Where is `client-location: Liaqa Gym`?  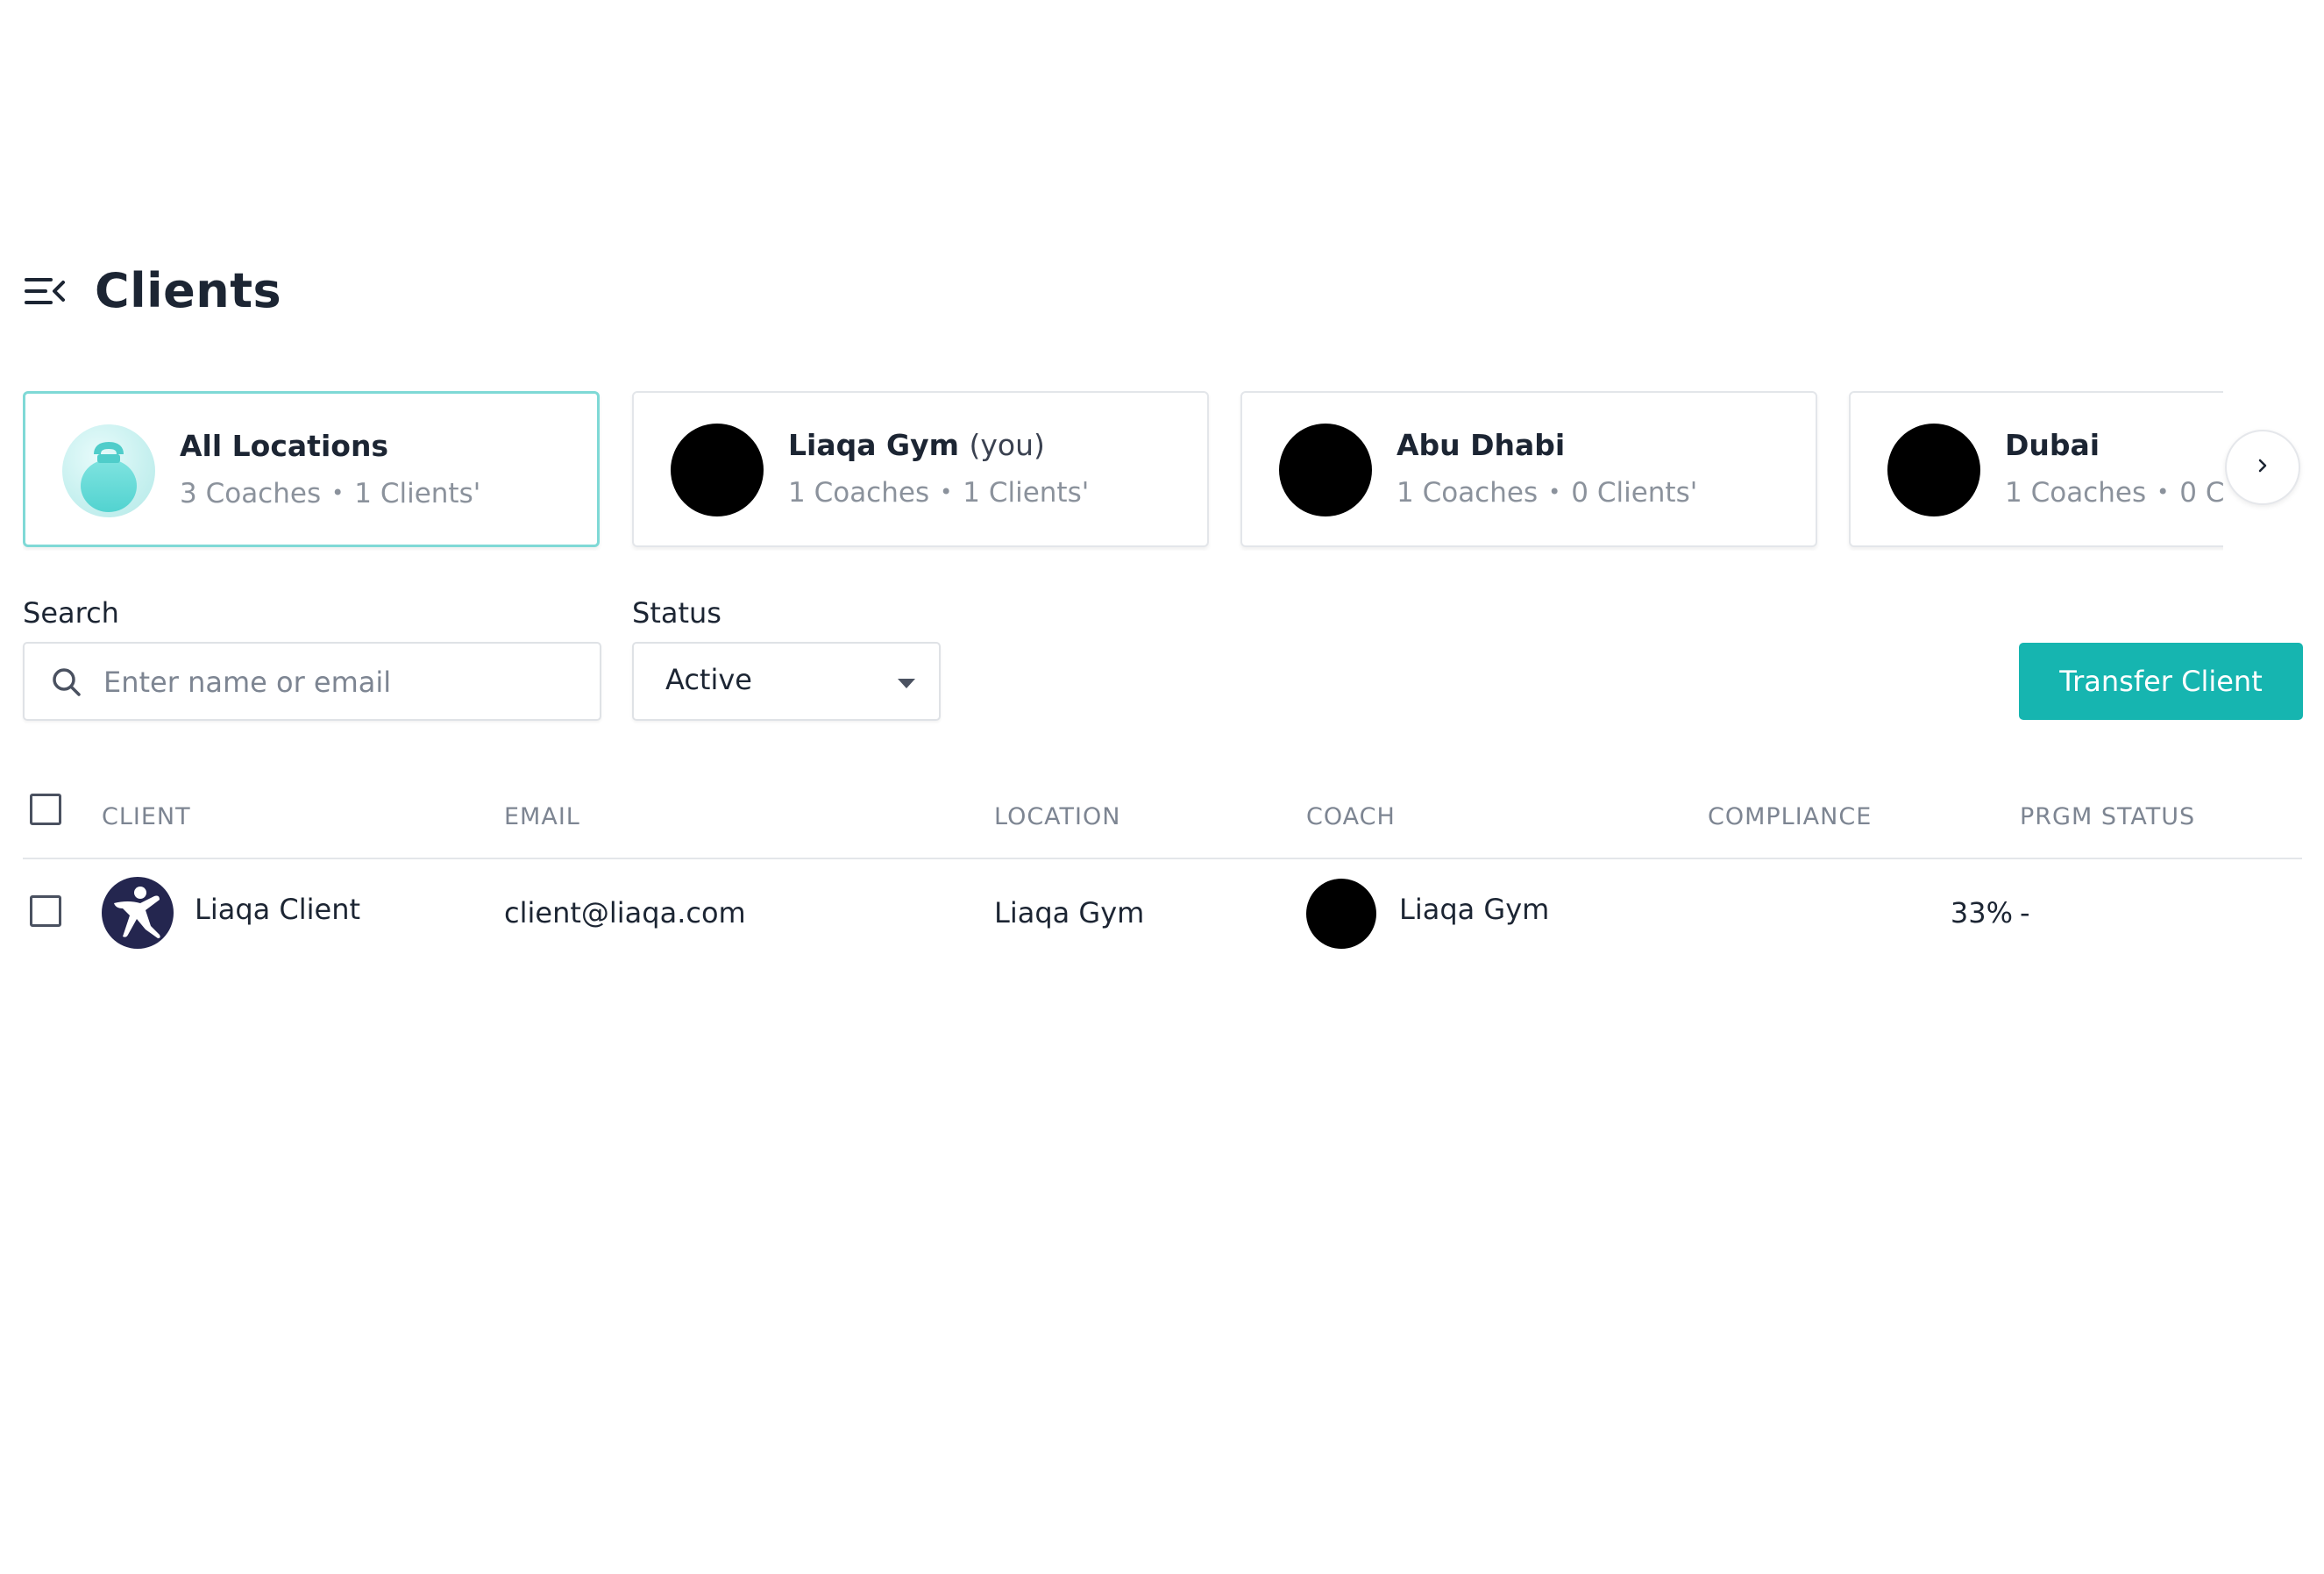
client-location: Liaqa Gym is located at coordinates (1069, 912).